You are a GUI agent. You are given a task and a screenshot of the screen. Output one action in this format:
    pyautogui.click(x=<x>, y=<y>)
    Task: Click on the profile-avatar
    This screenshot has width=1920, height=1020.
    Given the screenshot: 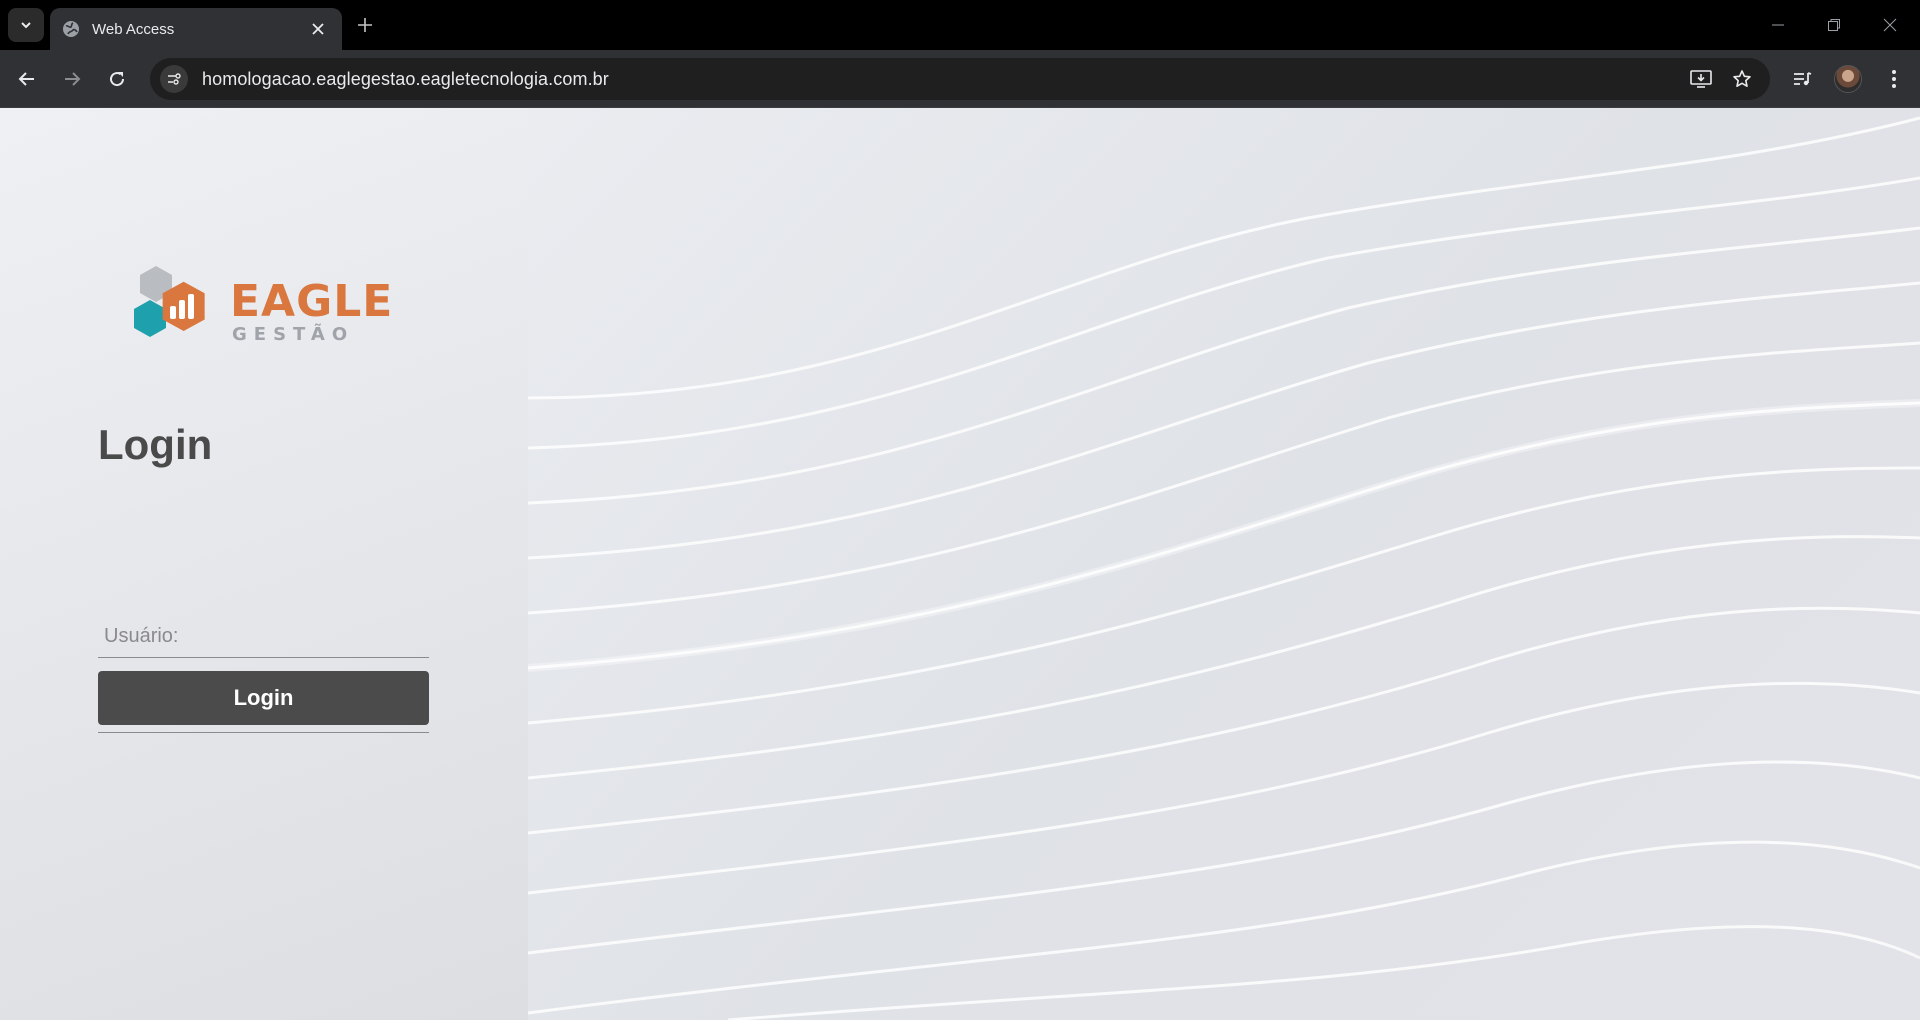 What is the action you would take?
    pyautogui.click(x=1848, y=79)
    